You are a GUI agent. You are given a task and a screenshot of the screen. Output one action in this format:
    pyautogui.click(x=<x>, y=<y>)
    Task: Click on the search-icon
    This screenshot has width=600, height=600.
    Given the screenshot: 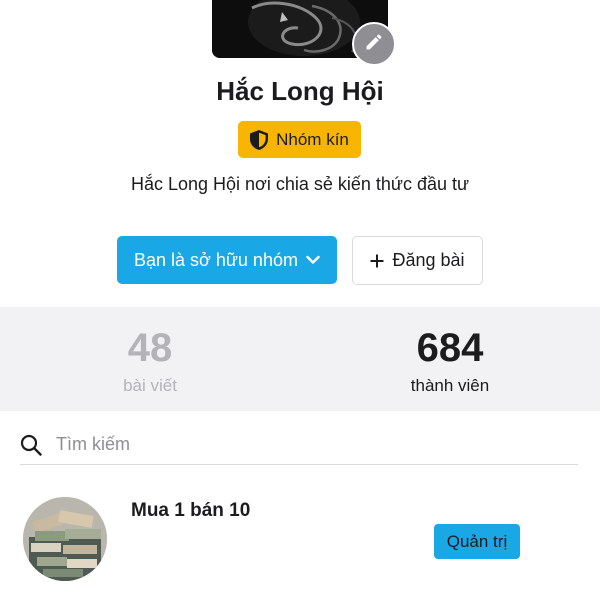 What is the action you would take?
    pyautogui.click(x=31, y=445)
    